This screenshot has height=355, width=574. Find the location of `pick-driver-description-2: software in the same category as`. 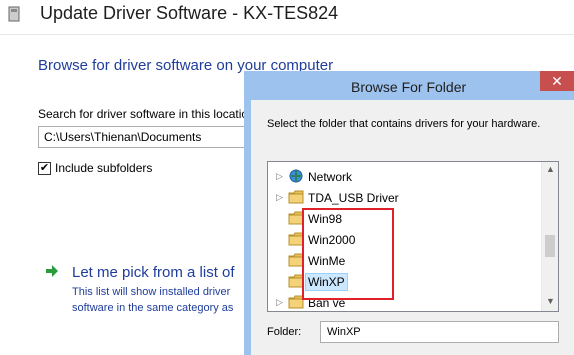

pick-driver-description-2: software in the same category as is located at coordinates (153, 308).